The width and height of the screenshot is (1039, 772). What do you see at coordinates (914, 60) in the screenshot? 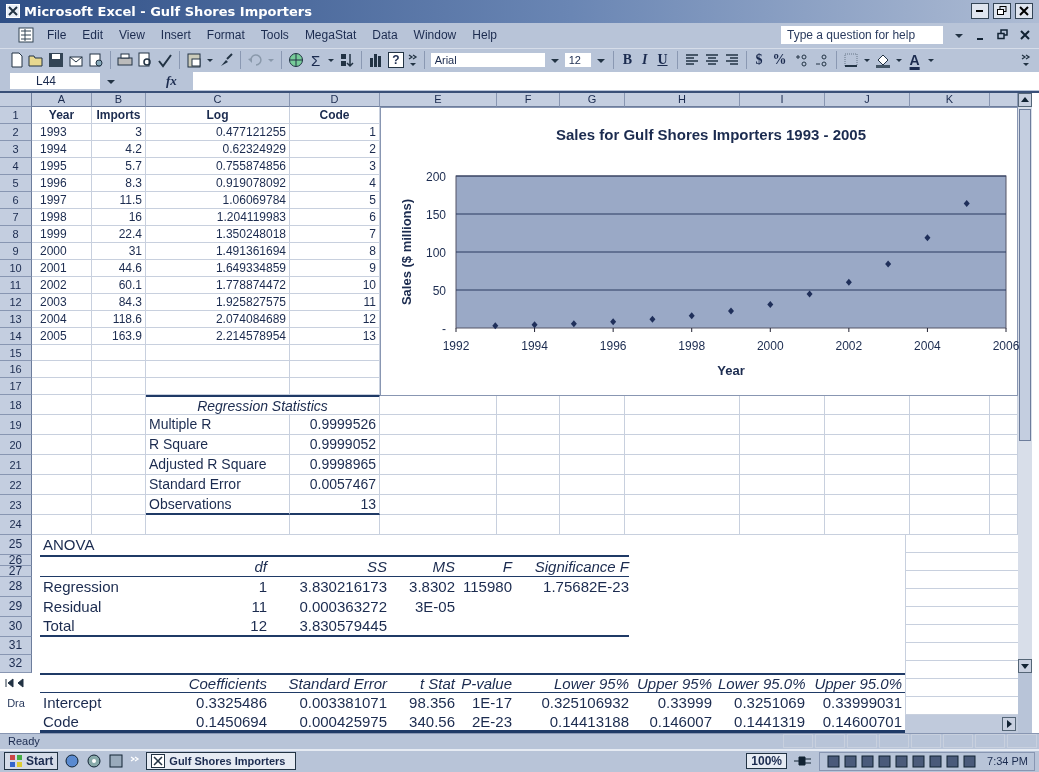
I see `font-color-button: A` at bounding box center [914, 60].